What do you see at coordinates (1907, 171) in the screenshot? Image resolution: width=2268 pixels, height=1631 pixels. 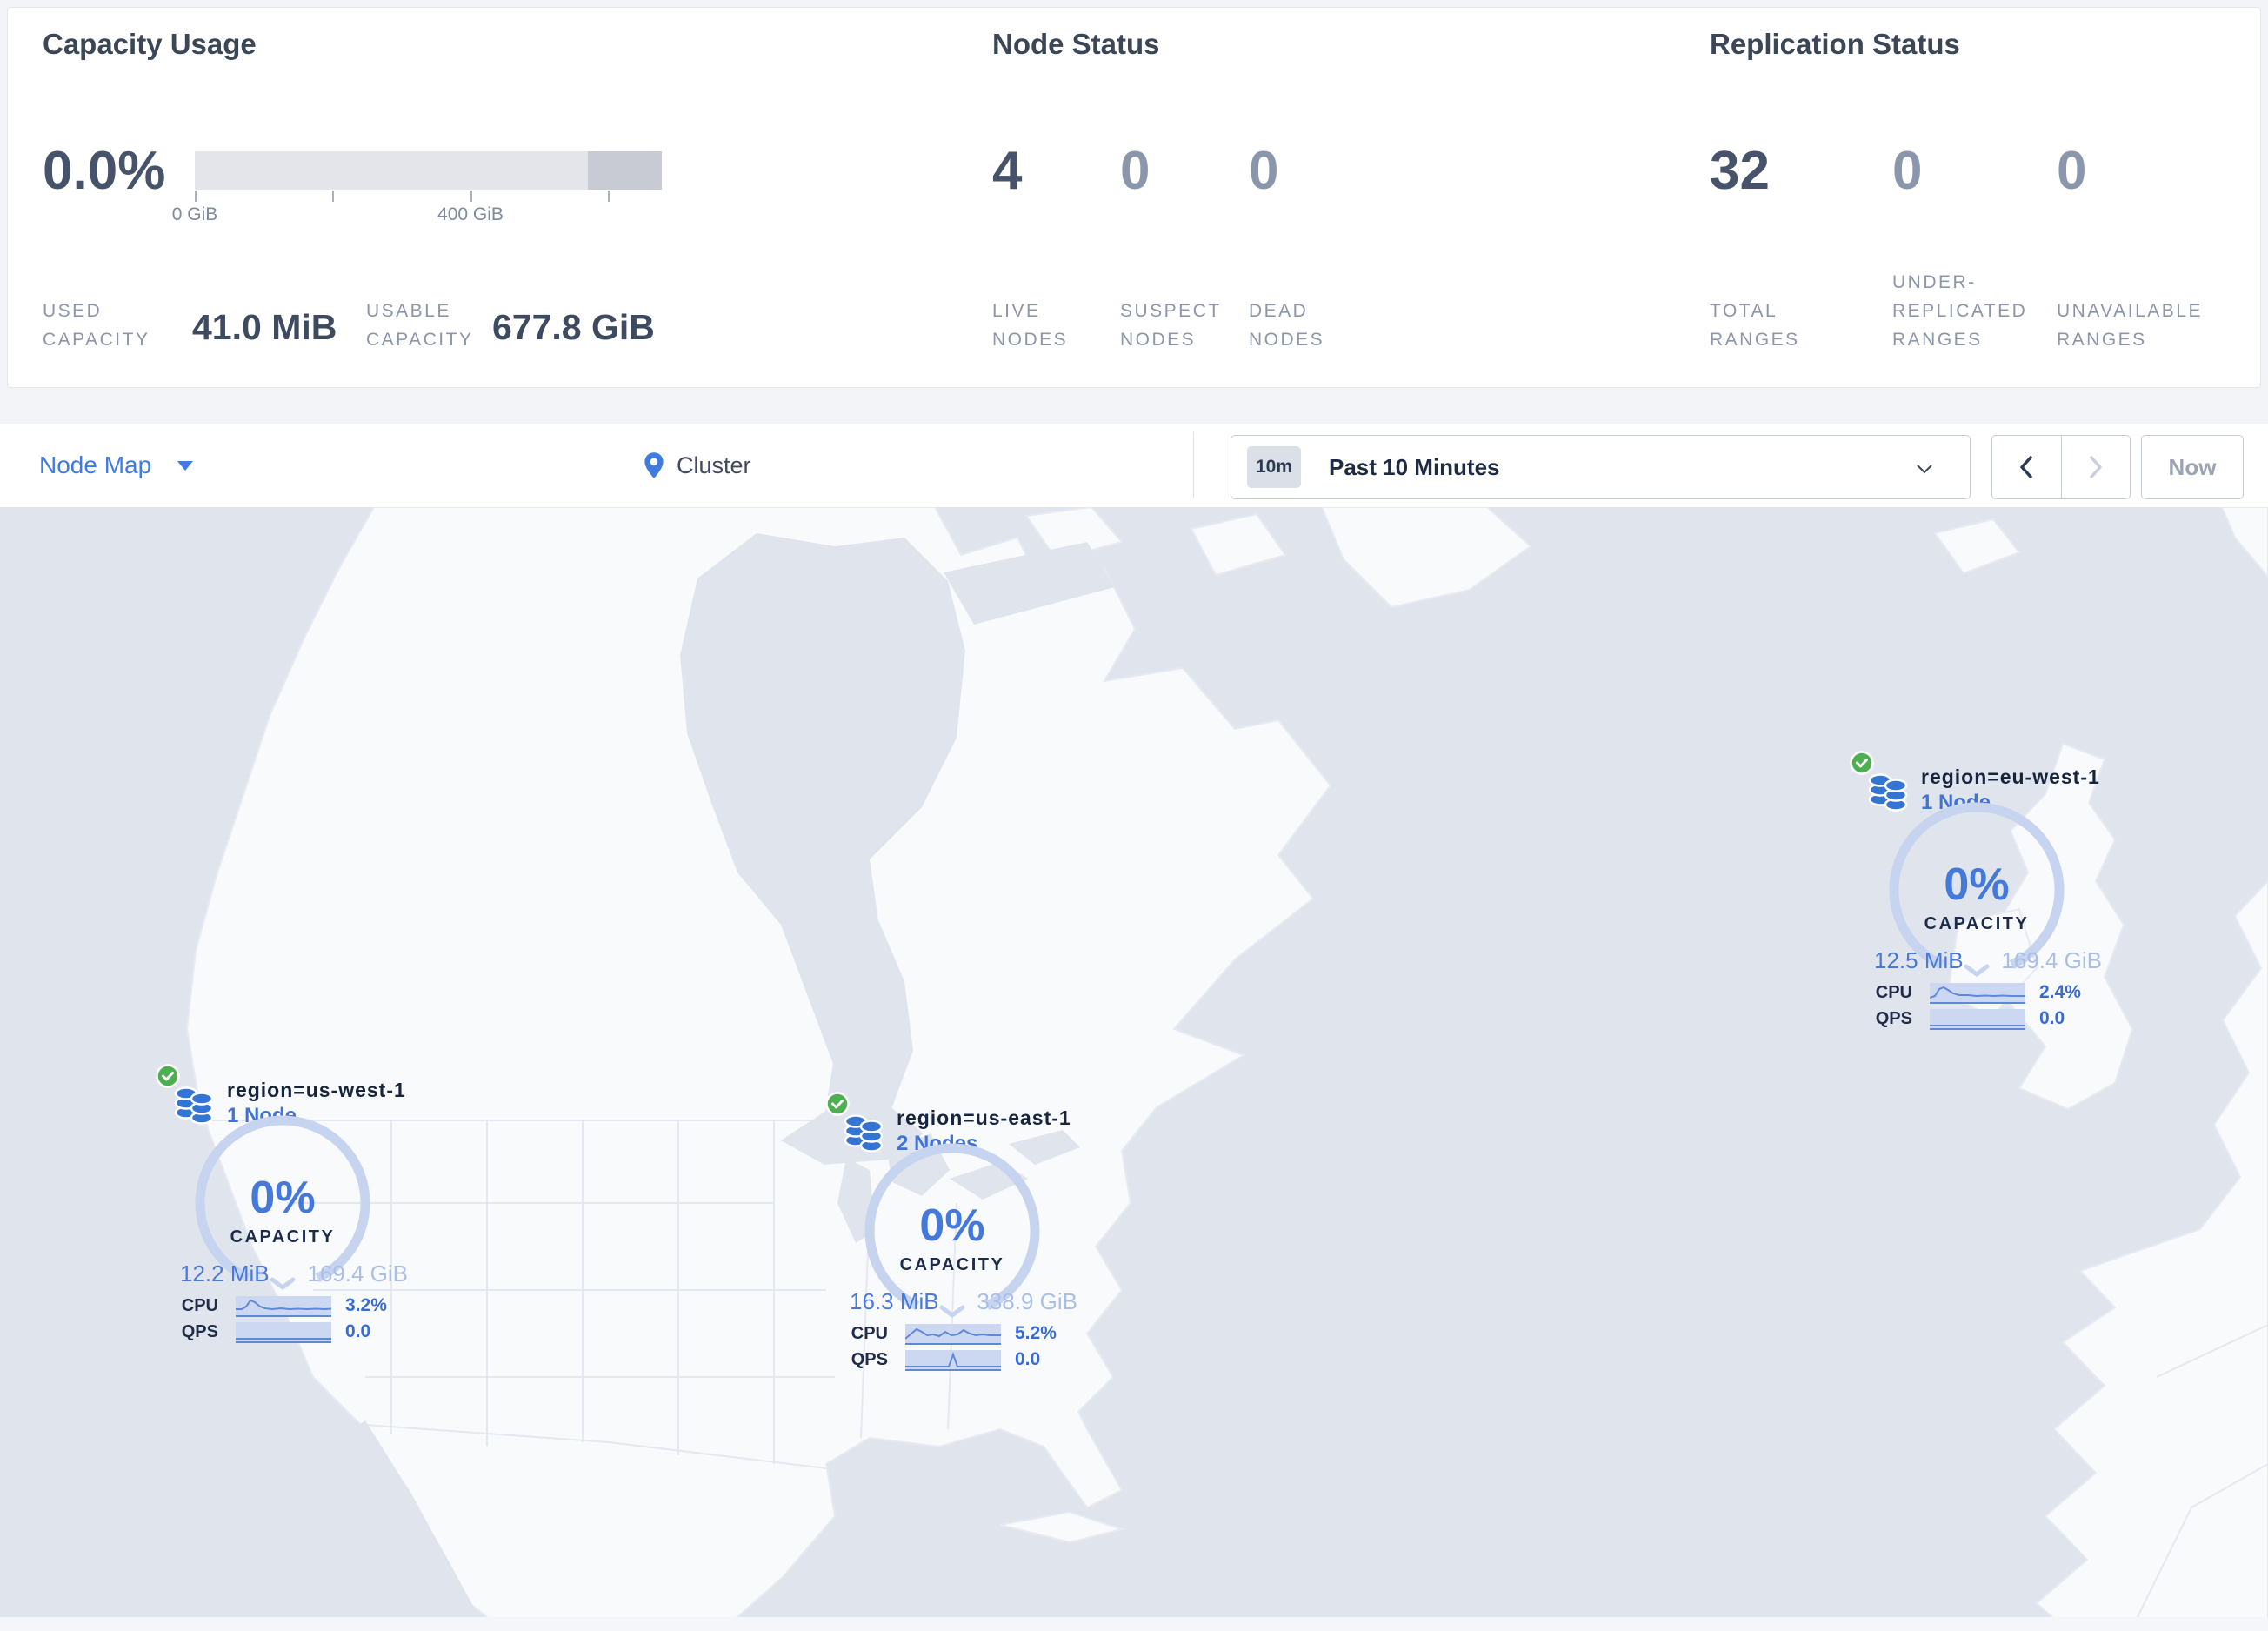 I see `under-replicated-ranges-count: 0` at bounding box center [1907, 171].